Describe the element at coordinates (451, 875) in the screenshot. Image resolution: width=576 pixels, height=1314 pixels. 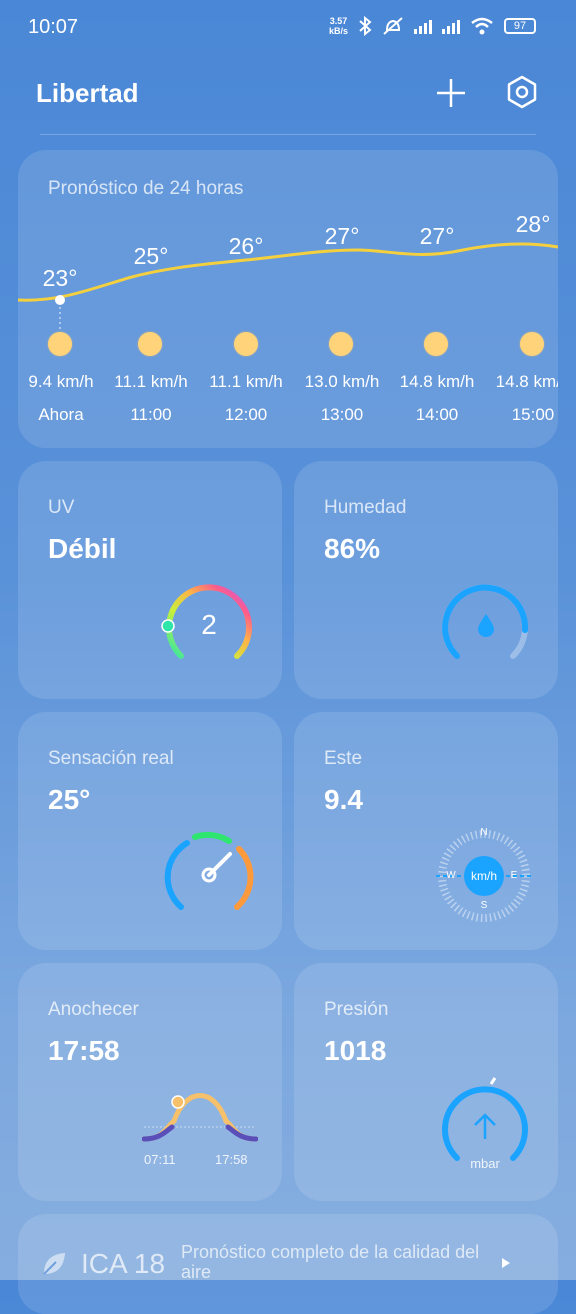
I see `compass-west: W` at that location.